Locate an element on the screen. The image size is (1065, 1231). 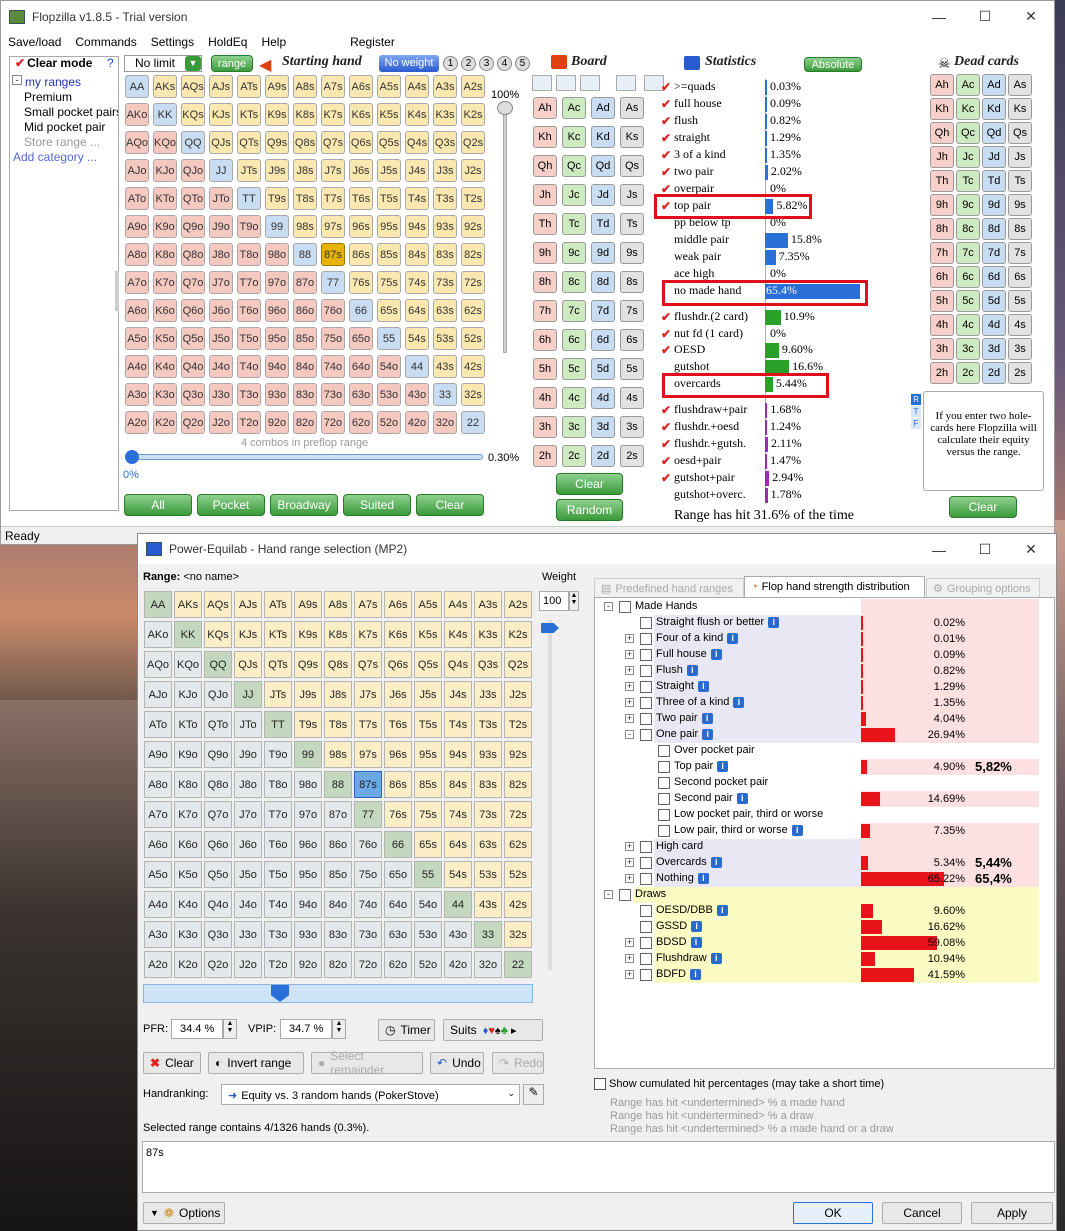
eq-hand-cell-K7o: K7o is located at coordinates (188, 814).